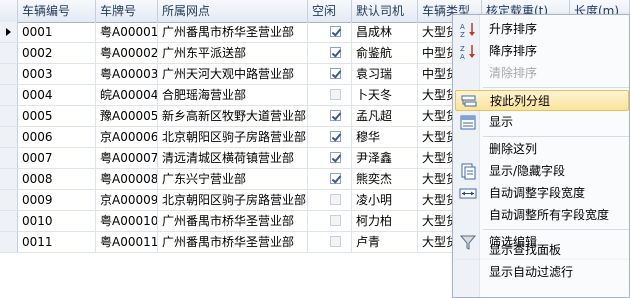 The image size is (630, 298). What do you see at coordinates (233, 179) in the screenshot?
I see `cell-branch: 广东兴宁营业部` at bounding box center [233, 179].